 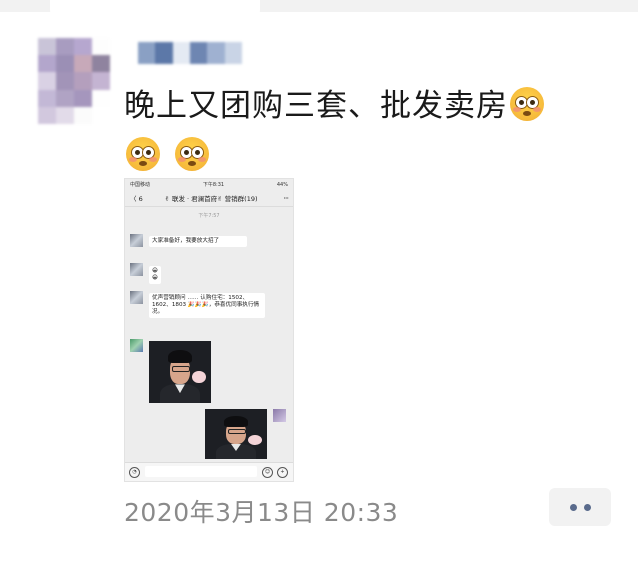 What do you see at coordinates (580, 507) in the screenshot?
I see `comment-like-button` at bounding box center [580, 507].